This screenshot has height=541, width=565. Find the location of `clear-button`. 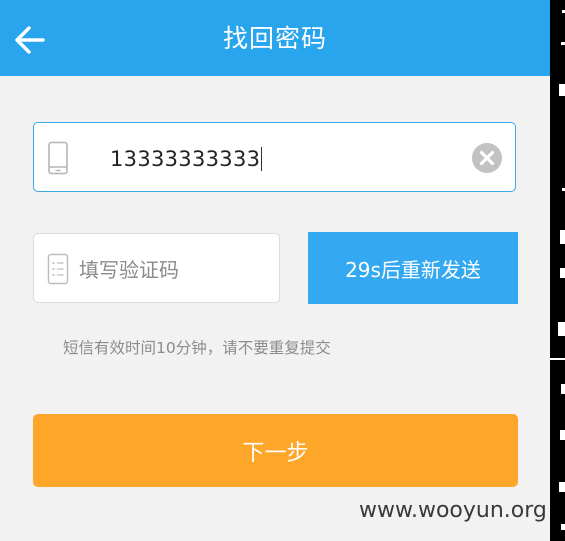

clear-button is located at coordinates (487, 158).